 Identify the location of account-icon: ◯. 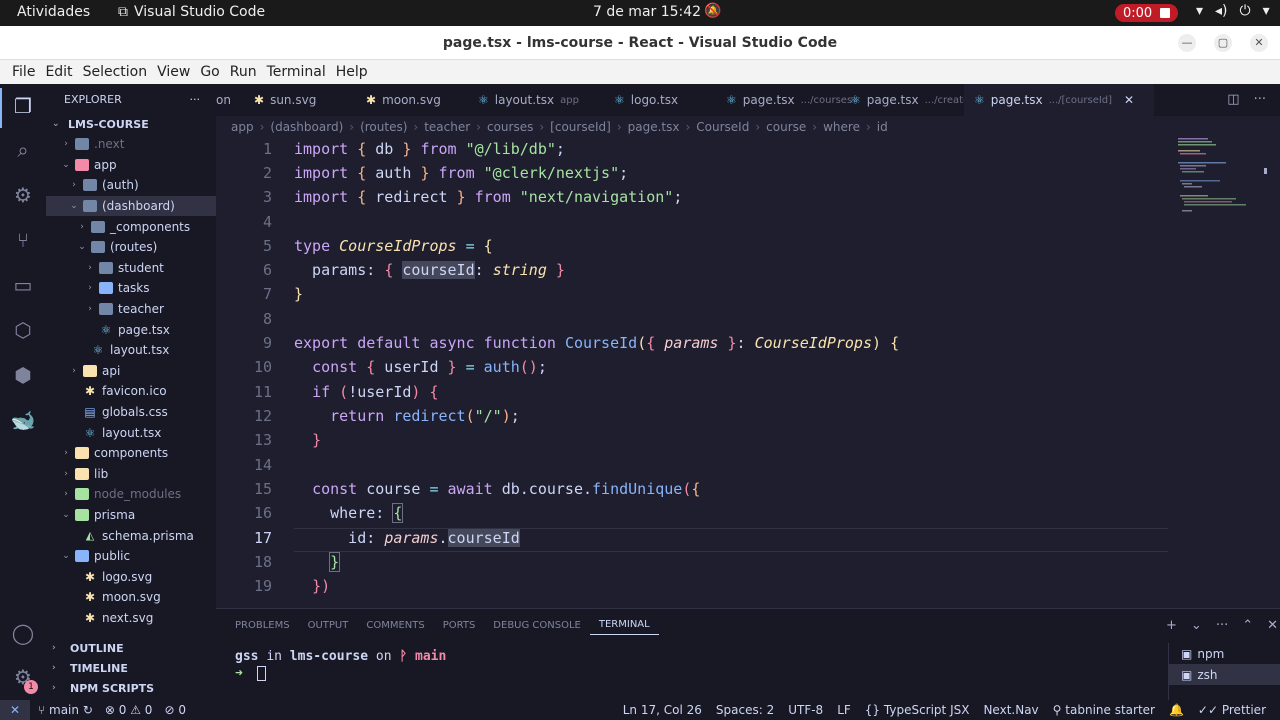
(23, 633).